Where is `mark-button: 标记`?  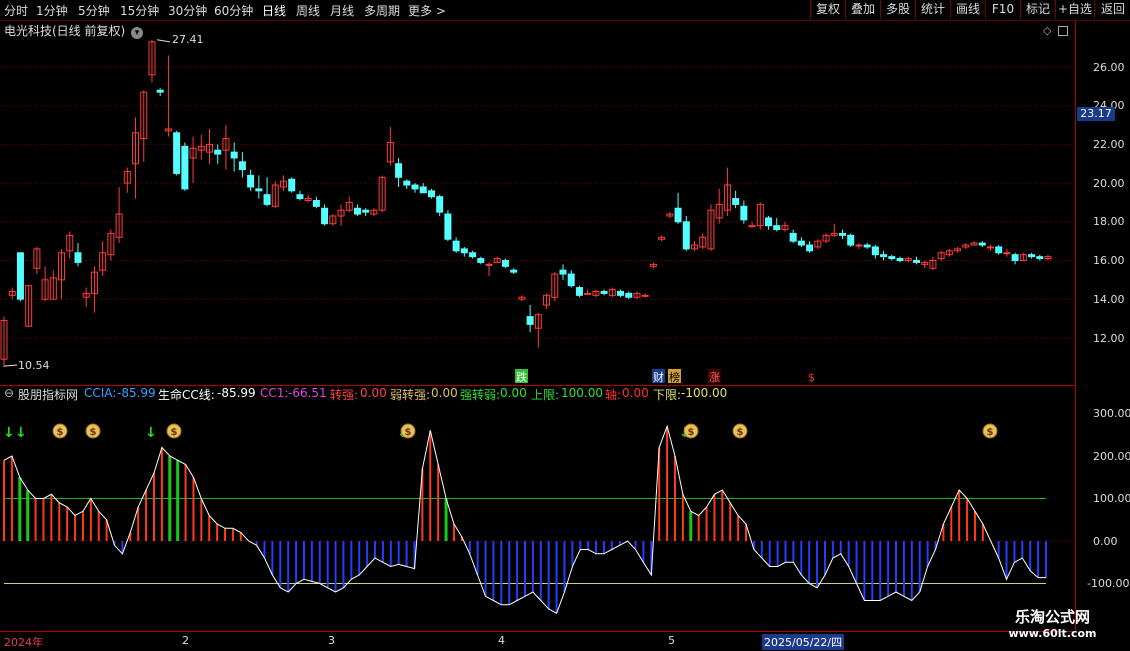
mark-button: 标记 is located at coordinates (1037, 9).